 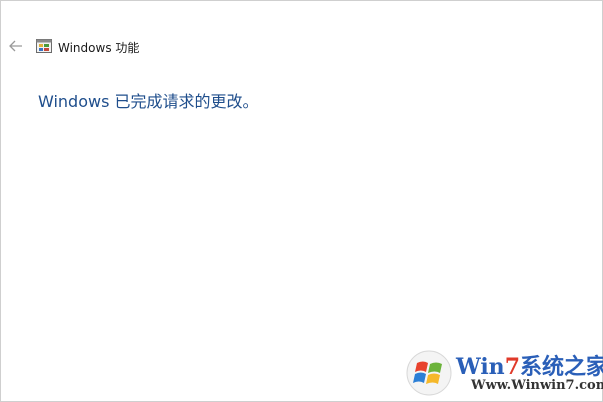 What do you see at coordinates (512, 367) in the screenshot?
I see `brand-seven: 7` at bounding box center [512, 367].